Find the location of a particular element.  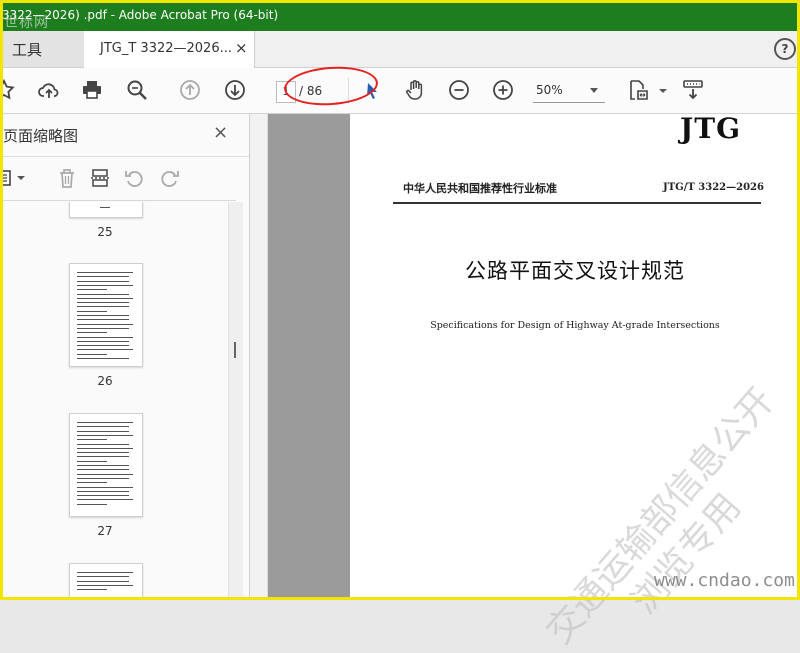

standard-code: JTG/T 3322—2026 is located at coordinates (713, 187).